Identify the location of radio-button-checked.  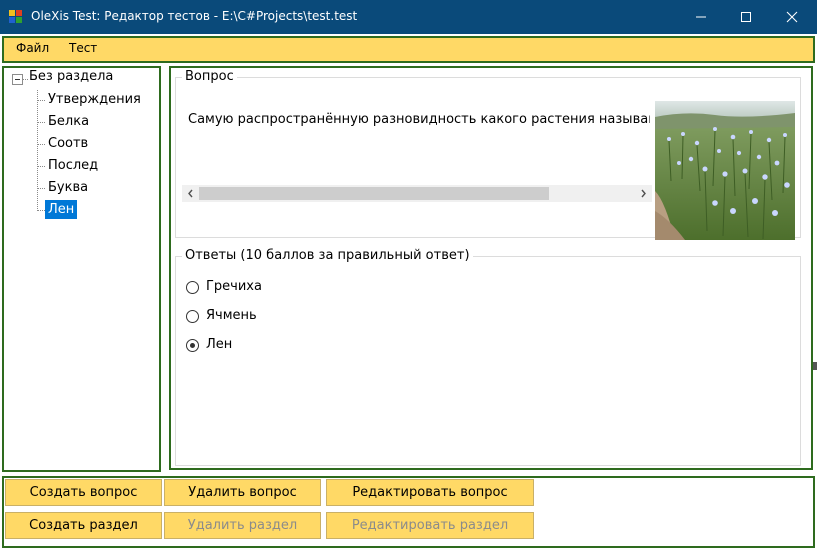
(192, 345).